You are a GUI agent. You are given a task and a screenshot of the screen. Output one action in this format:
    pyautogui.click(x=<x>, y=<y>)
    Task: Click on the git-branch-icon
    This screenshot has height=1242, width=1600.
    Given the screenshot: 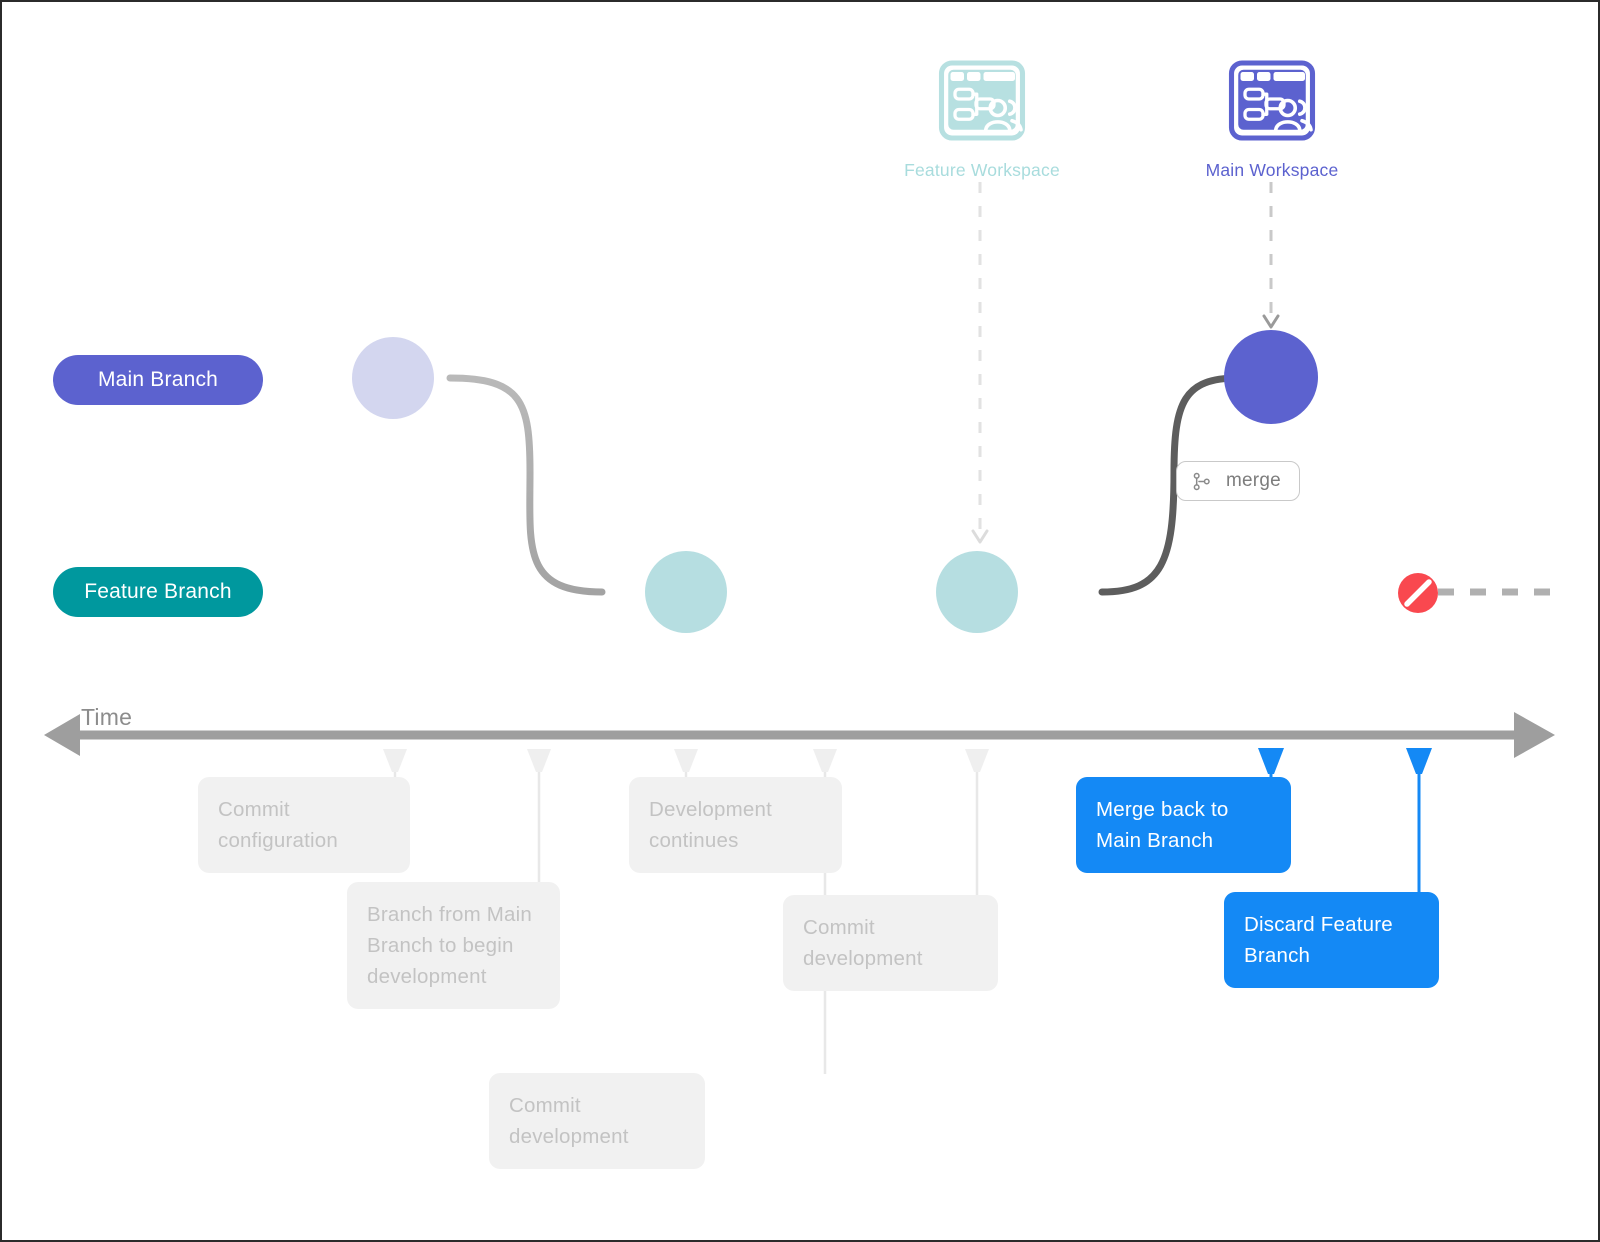 What is the action you would take?
    pyautogui.click(x=1201, y=481)
    